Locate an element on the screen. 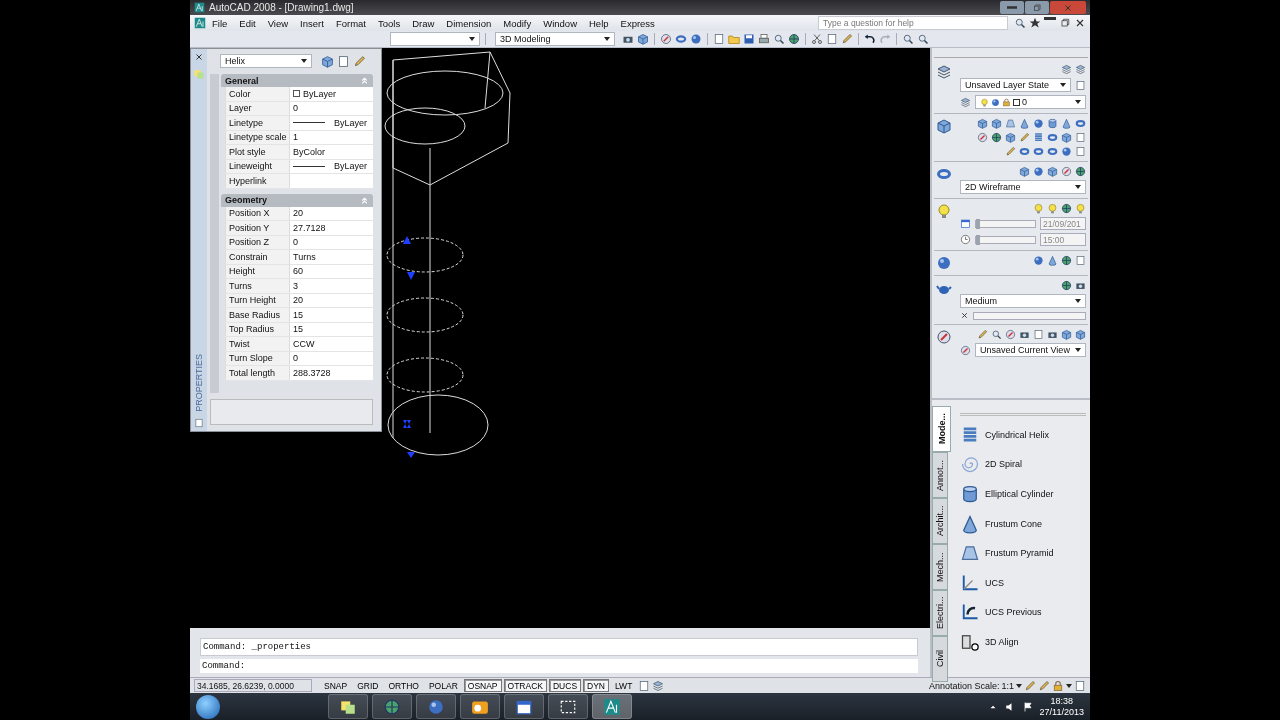 This screenshot has height=720, width=1280. clock-time: 18:38 is located at coordinates (1062, 701).